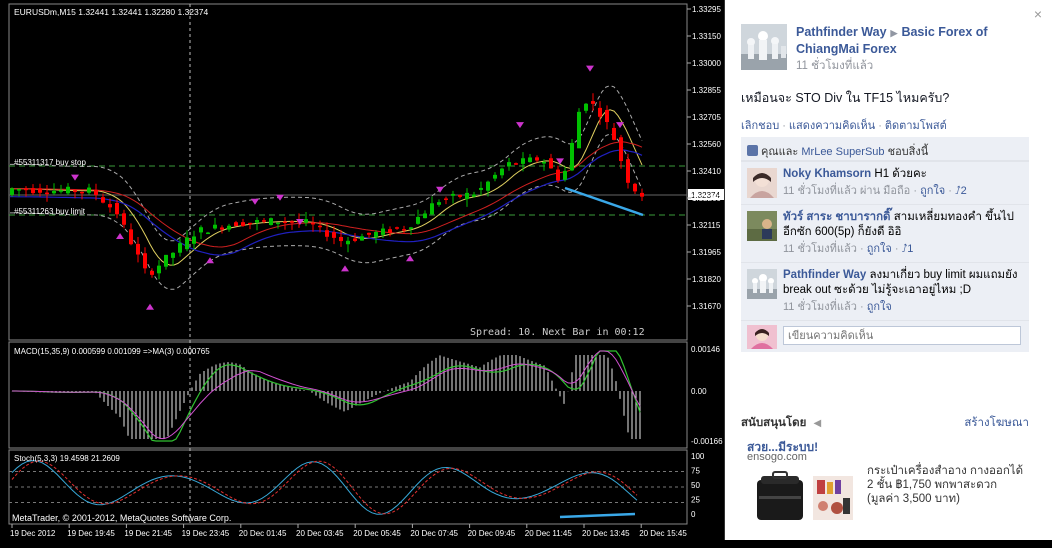 The height and width of the screenshot is (548, 1052). What do you see at coordinates (434, 533) in the screenshot?
I see `time-tick-label: 20 Dec 07:45` at bounding box center [434, 533].